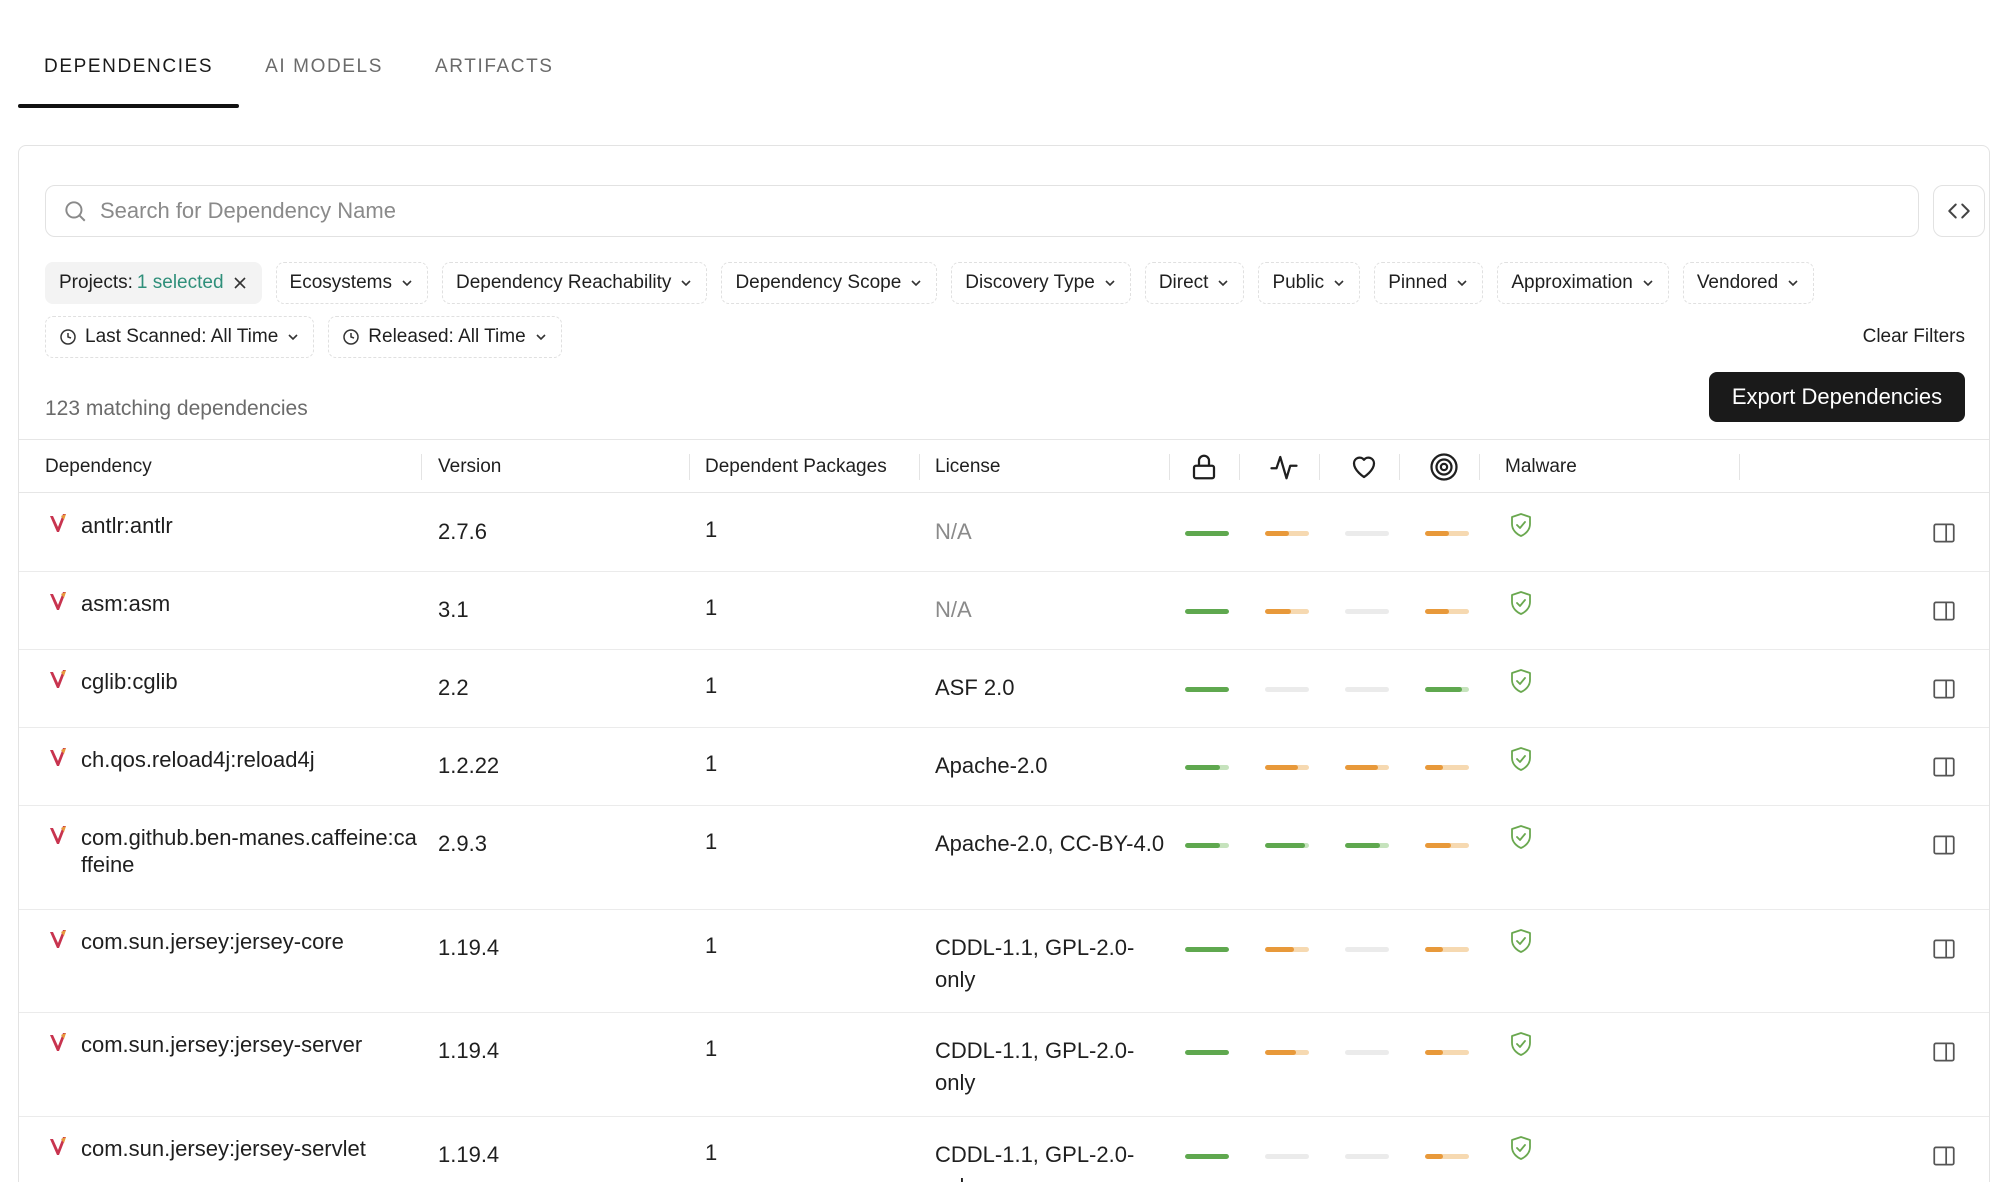 The image size is (2006, 1182). I want to click on column-dependency: Dependency, so click(98, 466).